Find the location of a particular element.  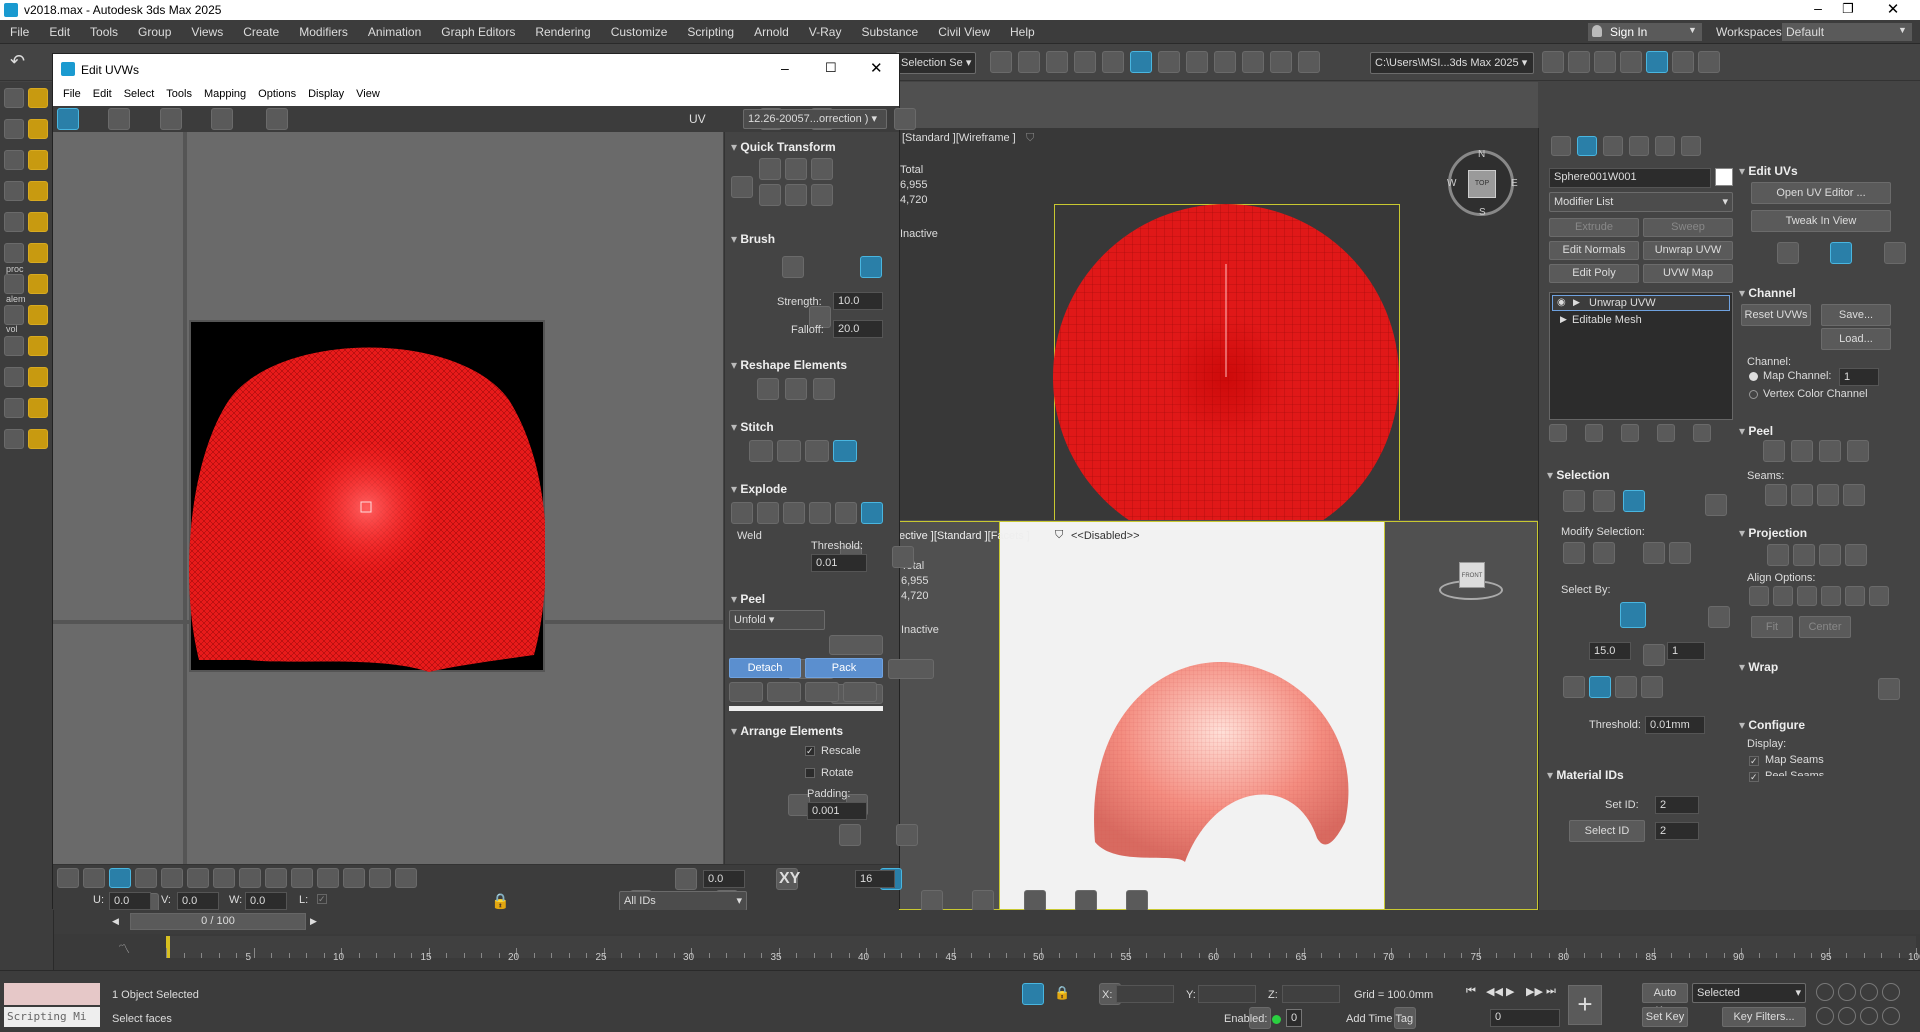

isolate-icon is located at coordinates (1033, 994).